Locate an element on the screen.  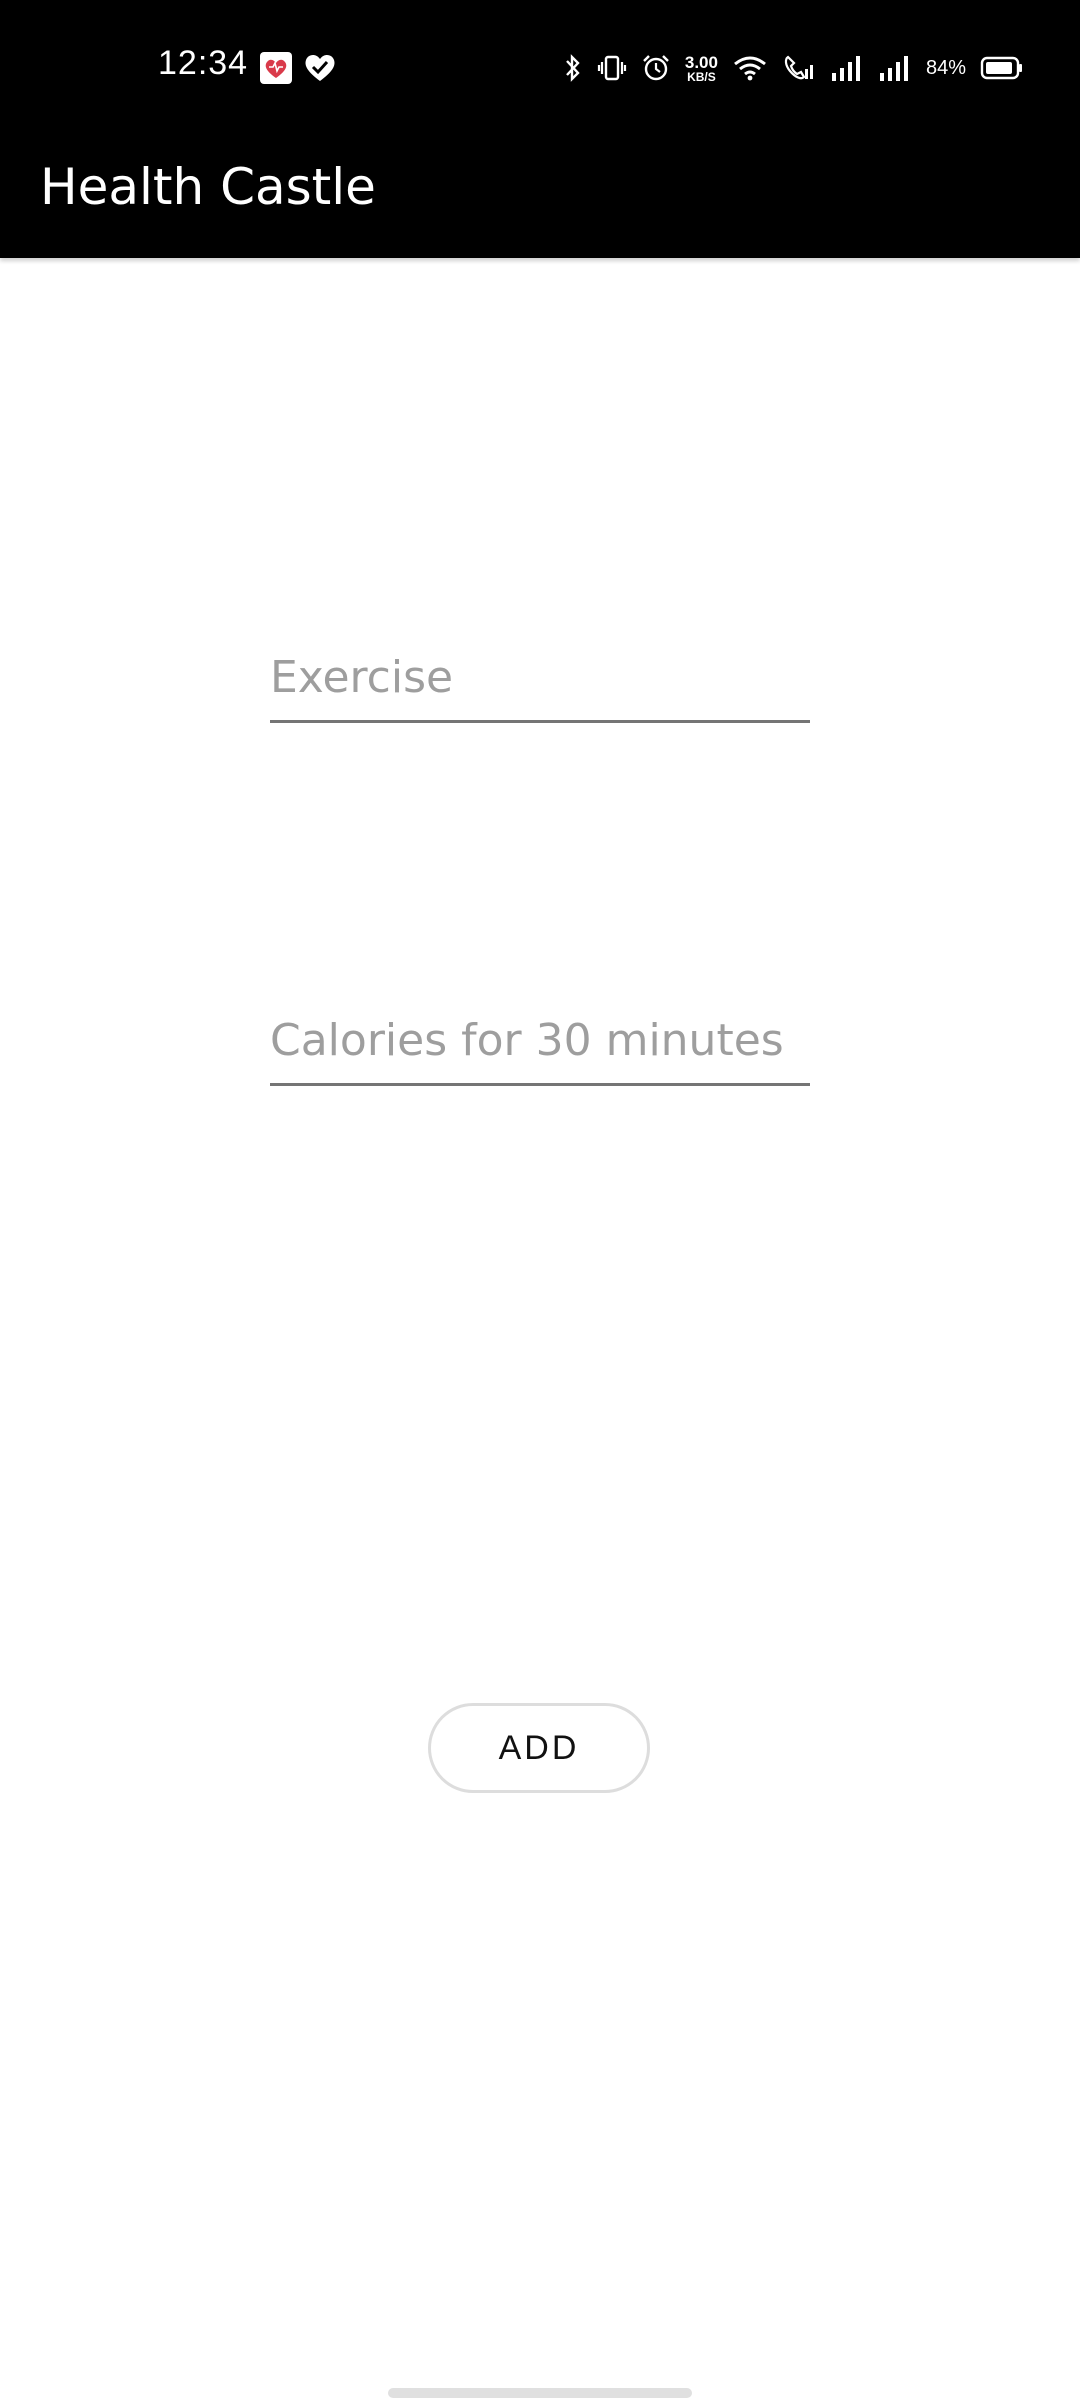
app-title: Health Castle is located at coordinates (208, 187).